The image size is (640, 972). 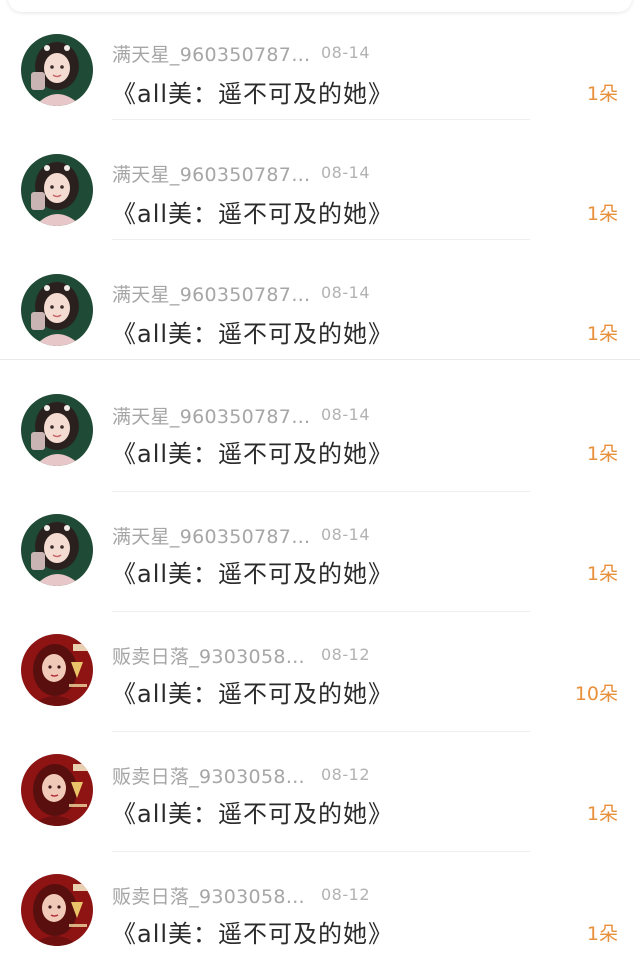 What do you see at coordinates (596, 694) in the screenshot?
I see `flower-count: 10朵` at bounding box center [596, 694].